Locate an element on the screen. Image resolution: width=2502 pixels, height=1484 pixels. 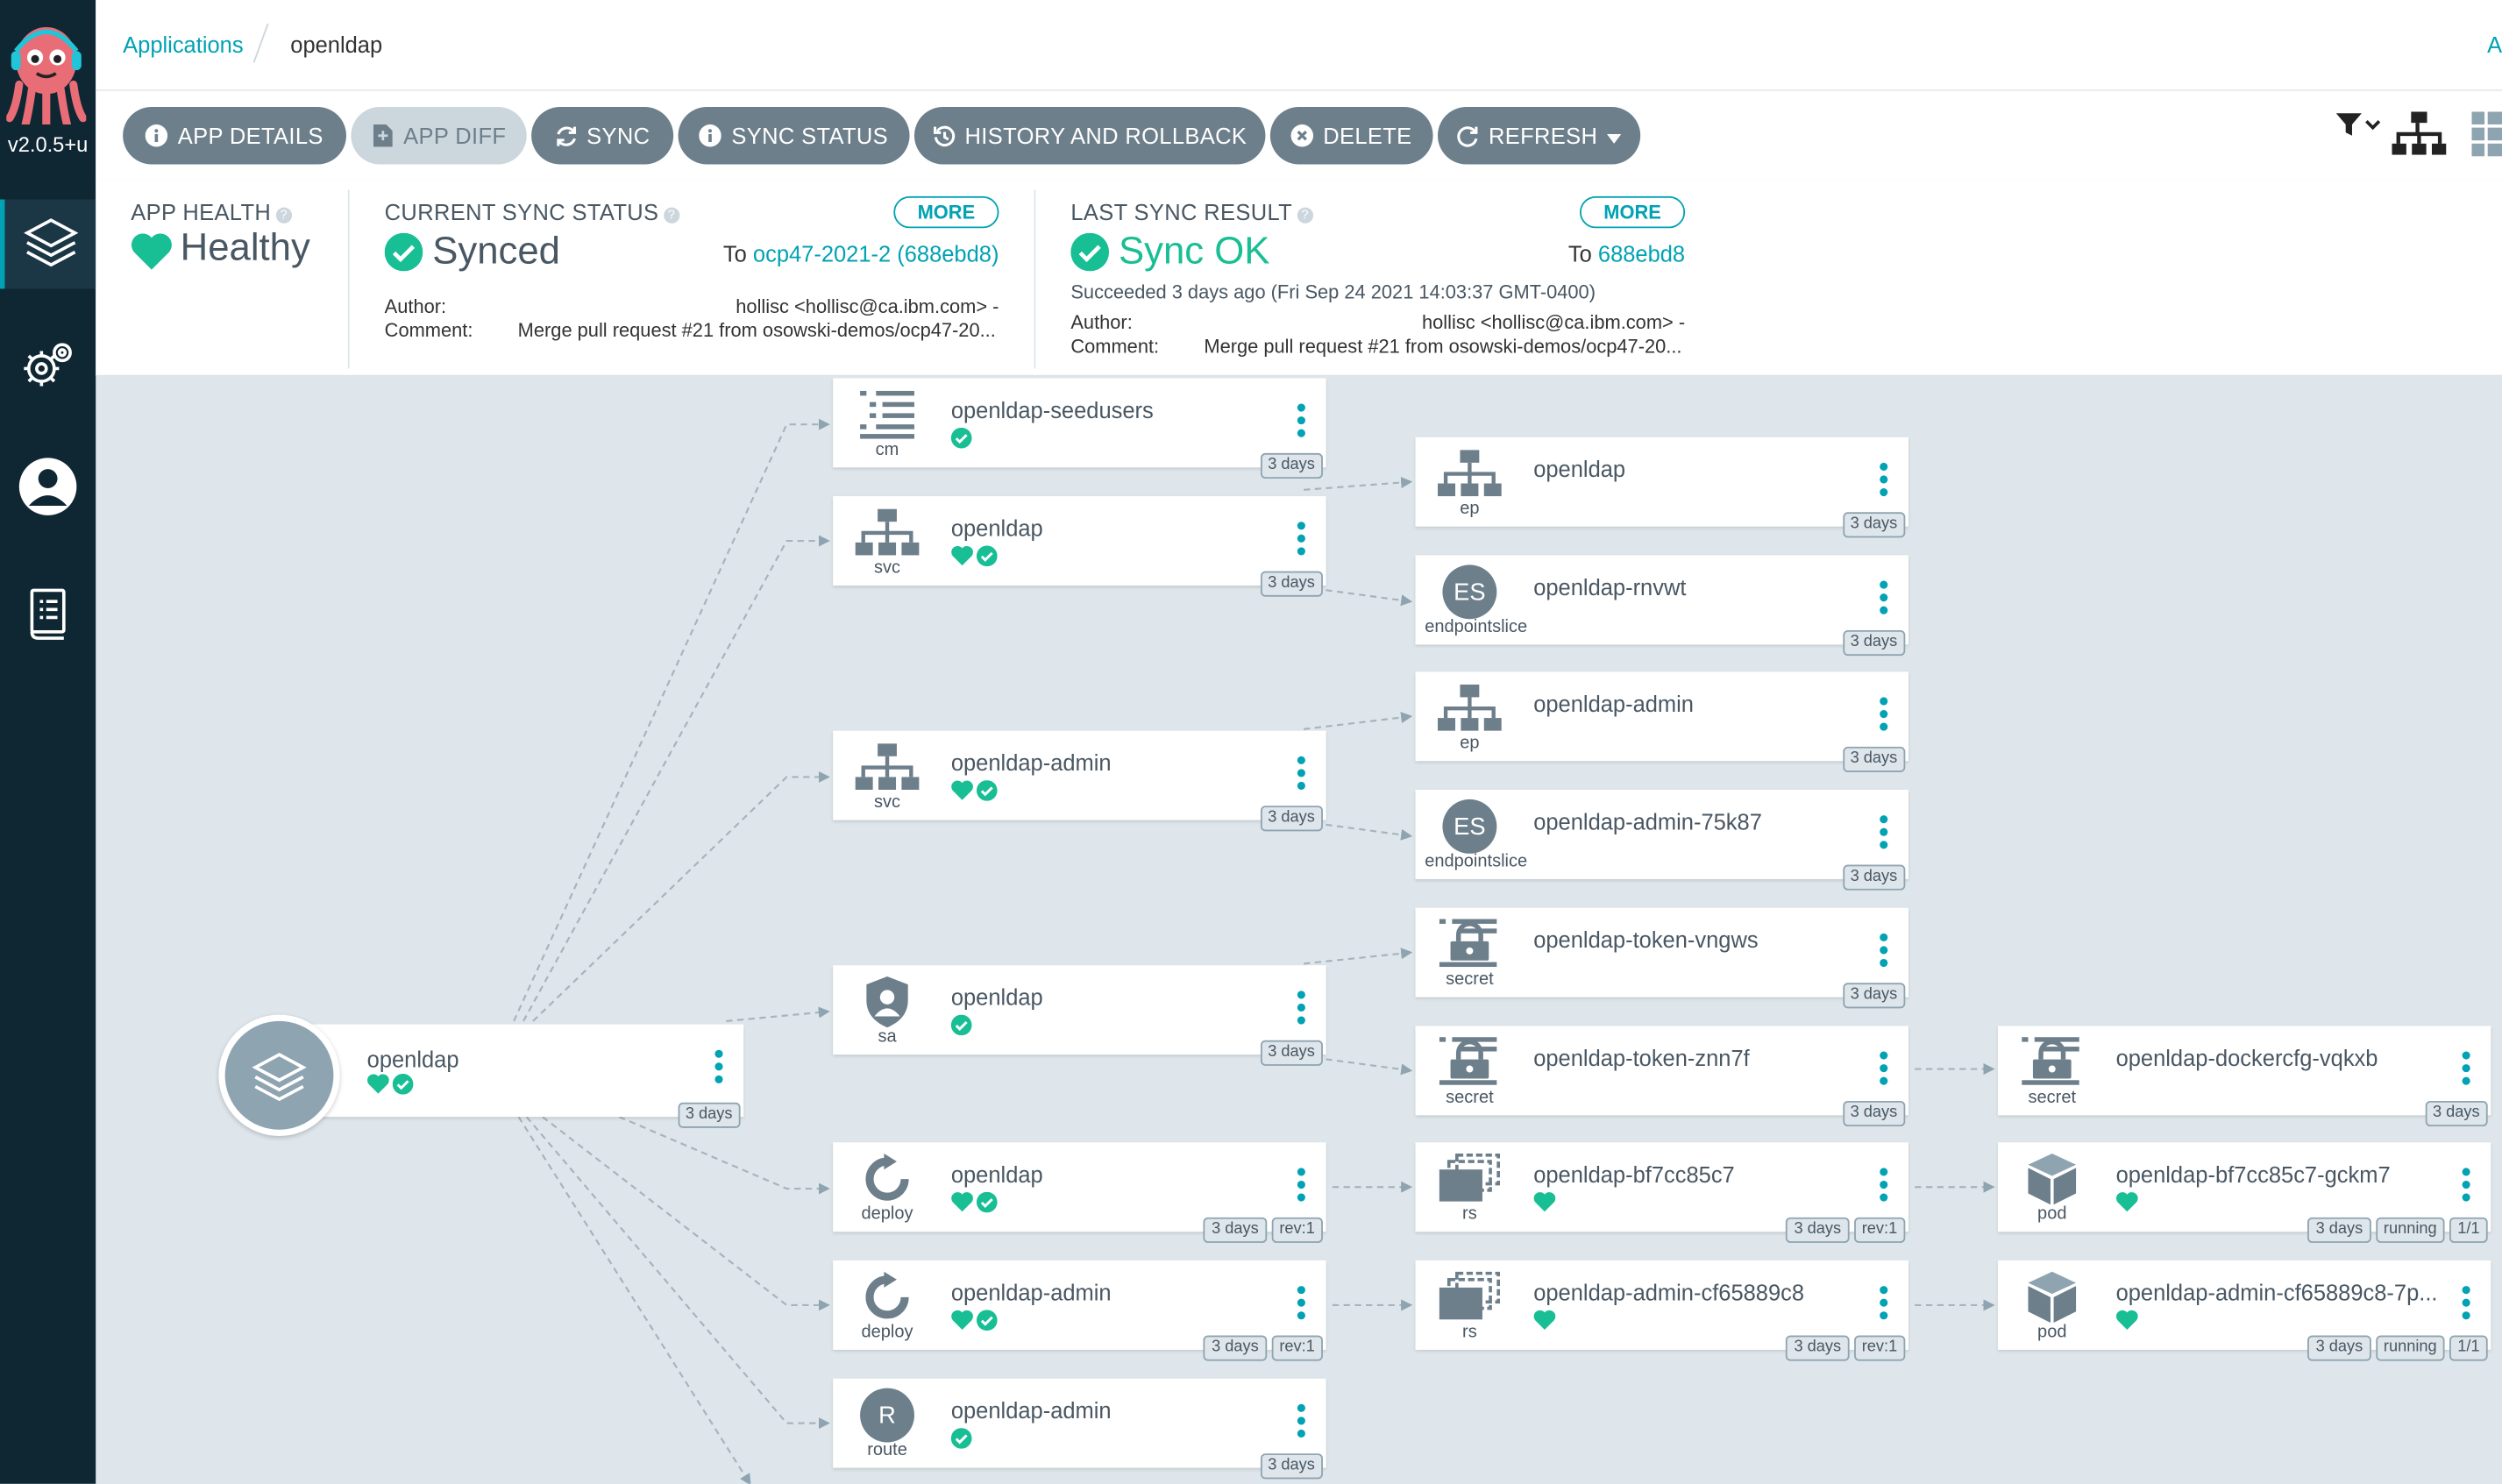
delete-button: DELETE is located at coordinates (1351, 135).